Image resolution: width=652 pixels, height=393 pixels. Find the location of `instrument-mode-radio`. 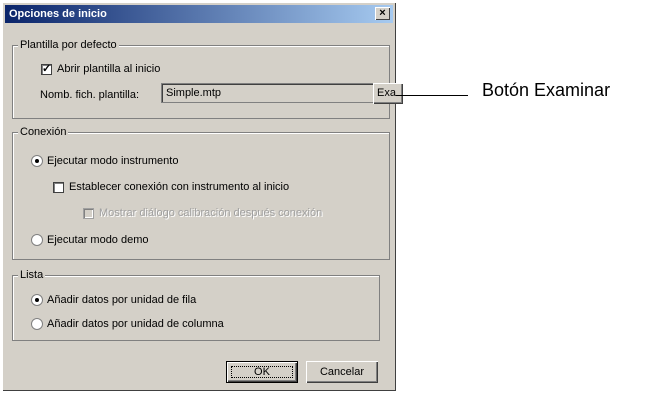

instrument-mode-radio is located at coordinates (37, 161).